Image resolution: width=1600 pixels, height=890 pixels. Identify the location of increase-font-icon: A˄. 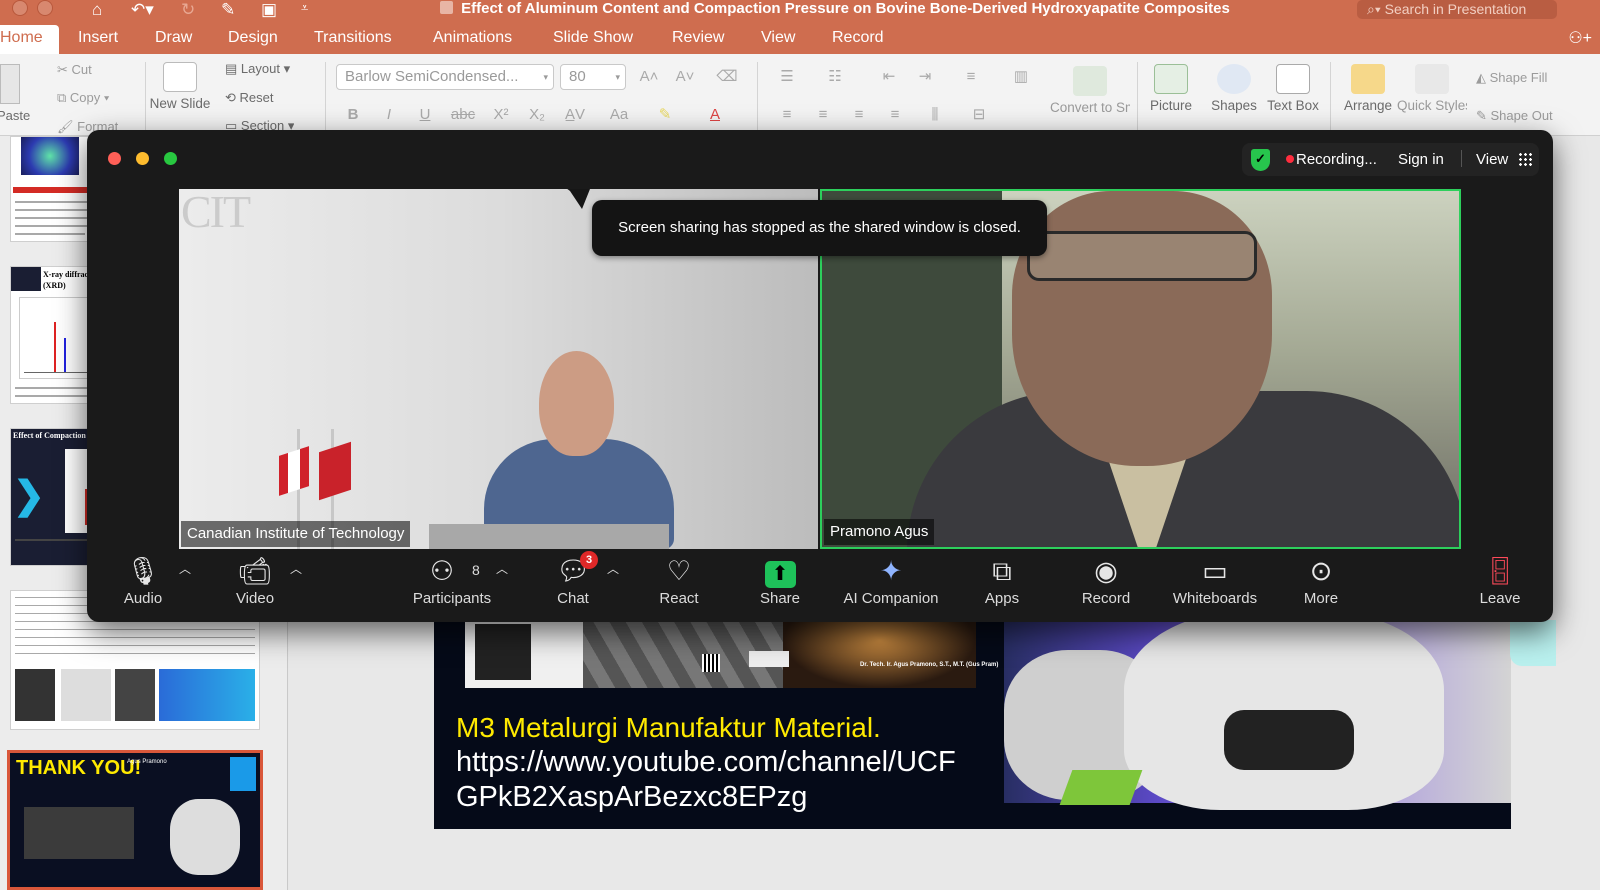
(649, 77).